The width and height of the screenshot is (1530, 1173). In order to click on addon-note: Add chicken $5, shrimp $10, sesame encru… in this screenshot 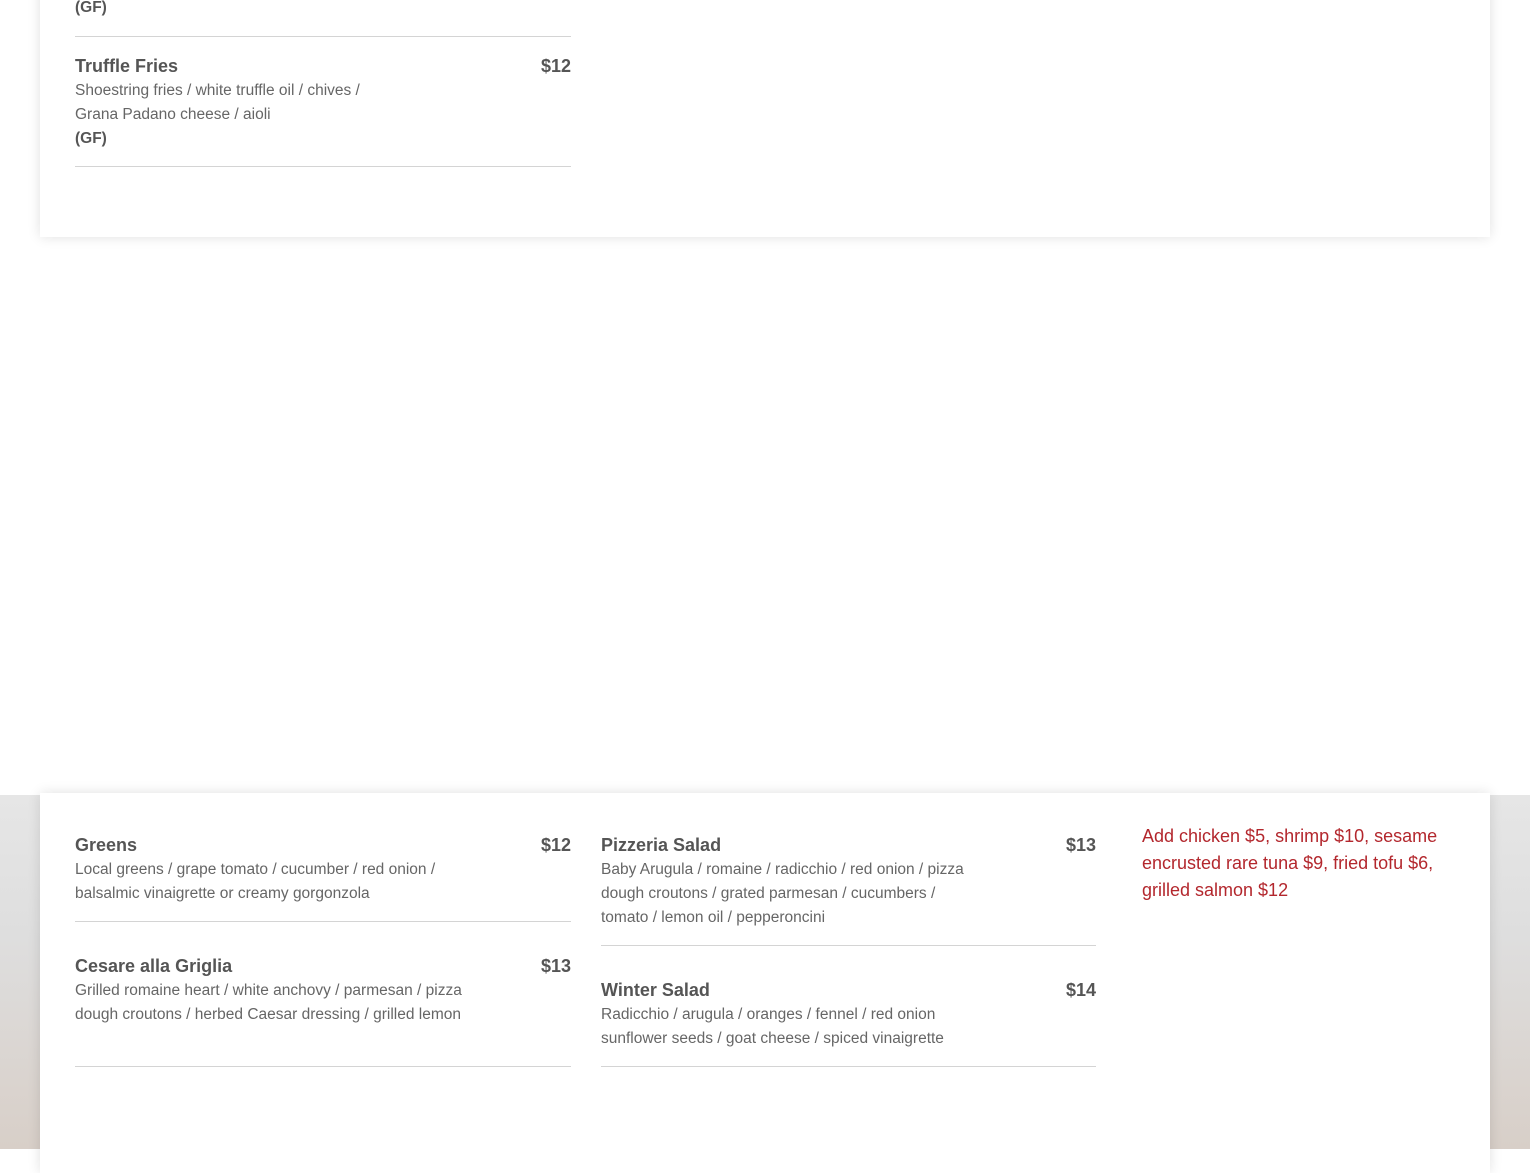, I will do `click(1290, 863)`.